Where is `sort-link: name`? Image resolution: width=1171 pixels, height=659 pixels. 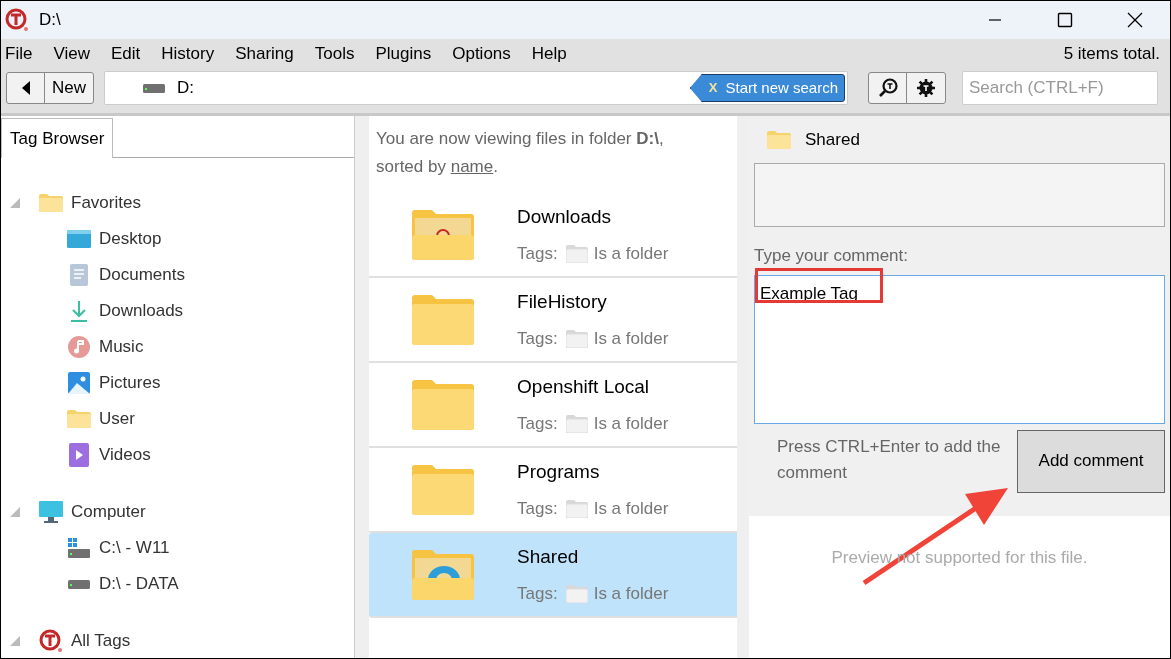
sort-link: name is located at coordinates (472, 166).